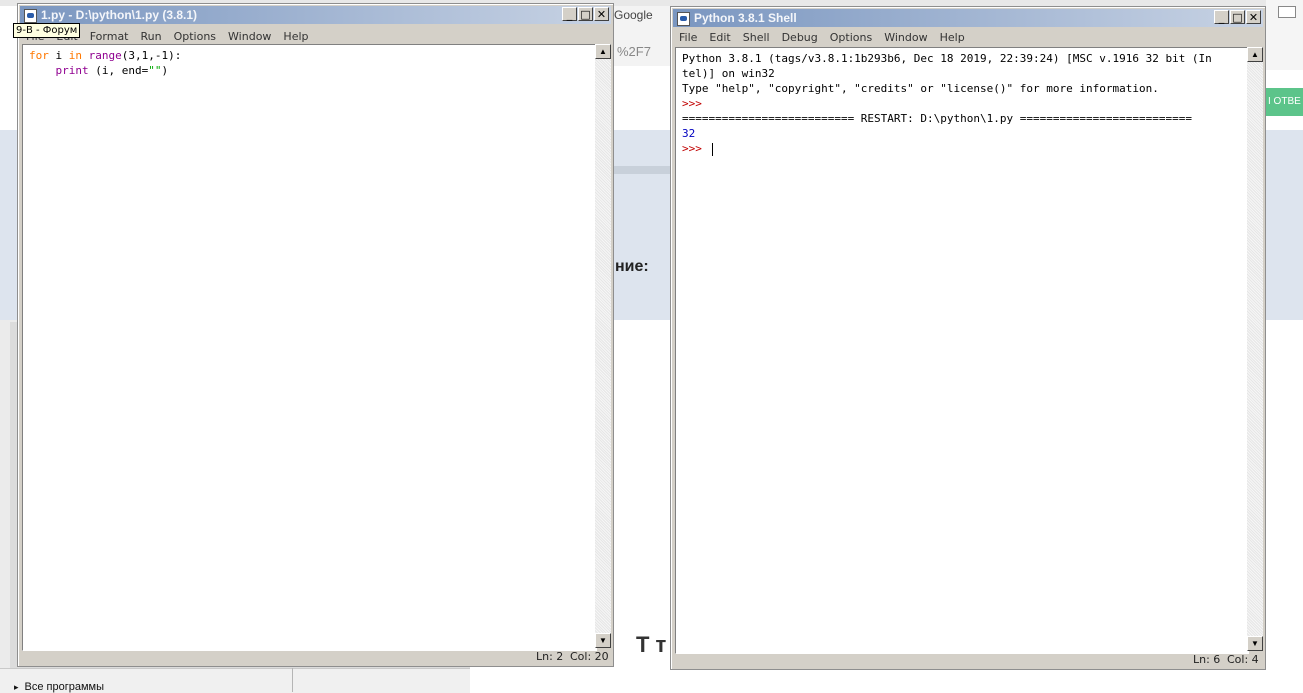  Describe the element at coordinates (719, 37) in the screenshot. I see `shell-menu-edit: Edit` at that location.